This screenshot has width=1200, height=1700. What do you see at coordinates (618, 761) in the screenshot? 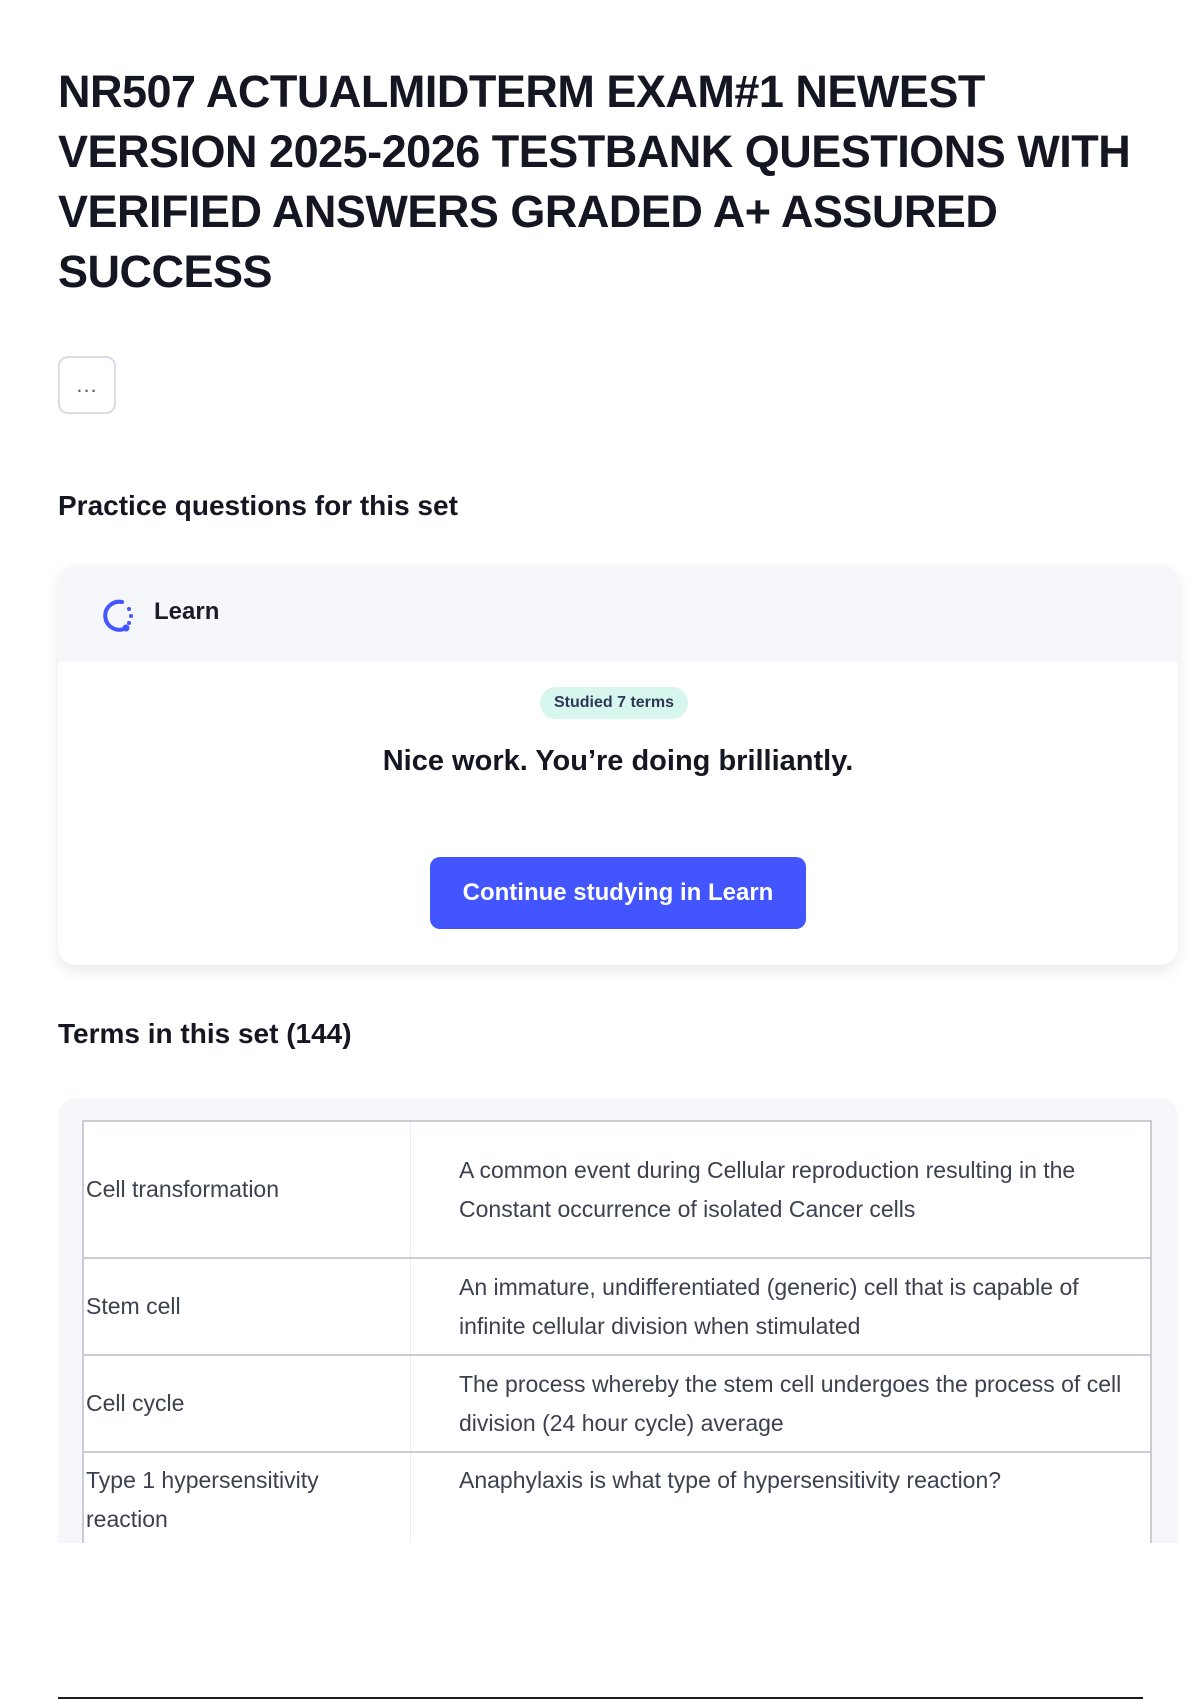
I see `progress-message: Nice work. You’re doing brilliantly.` at bounding box center [618, 761].